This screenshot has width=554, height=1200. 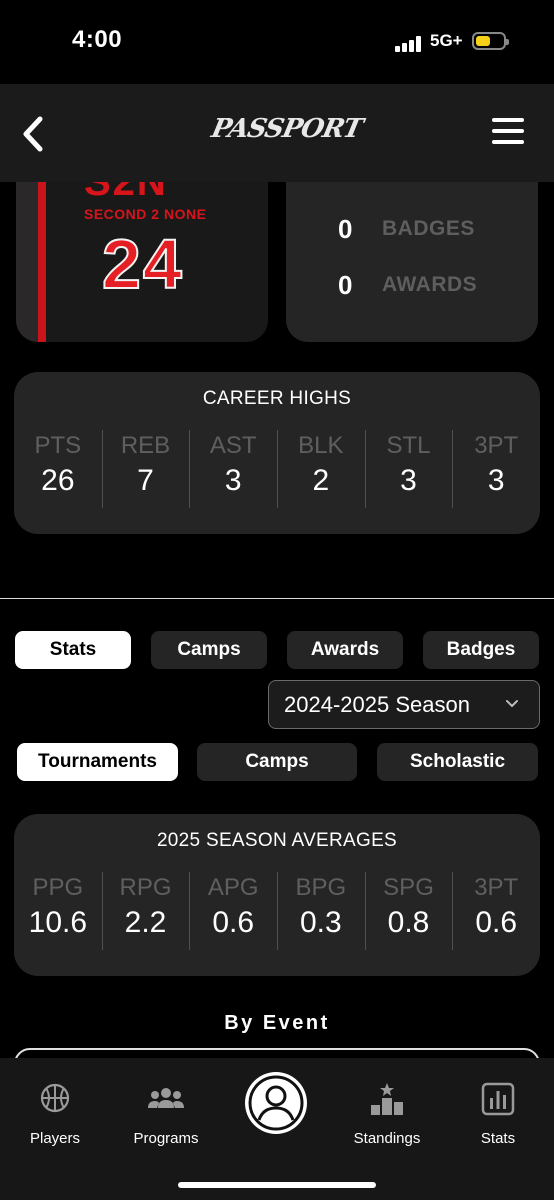 I want to click on season-dropdown: 2024-2025 Season, so click(x=404, y=704).